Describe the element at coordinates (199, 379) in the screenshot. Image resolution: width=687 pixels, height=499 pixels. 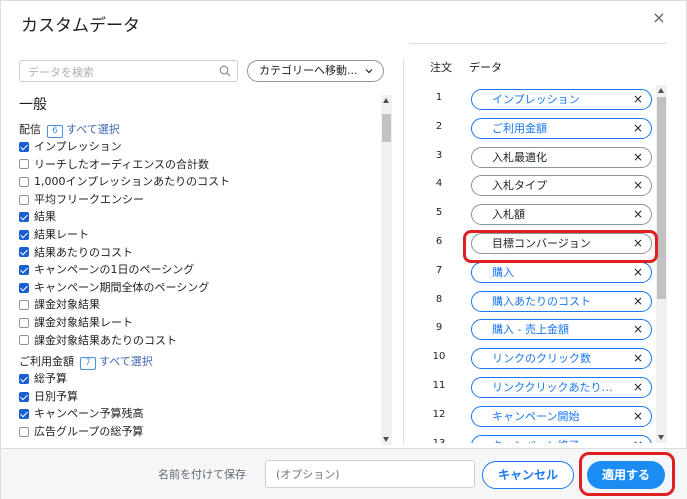
I see `metric-checkbox-item: 総予算` at that location.